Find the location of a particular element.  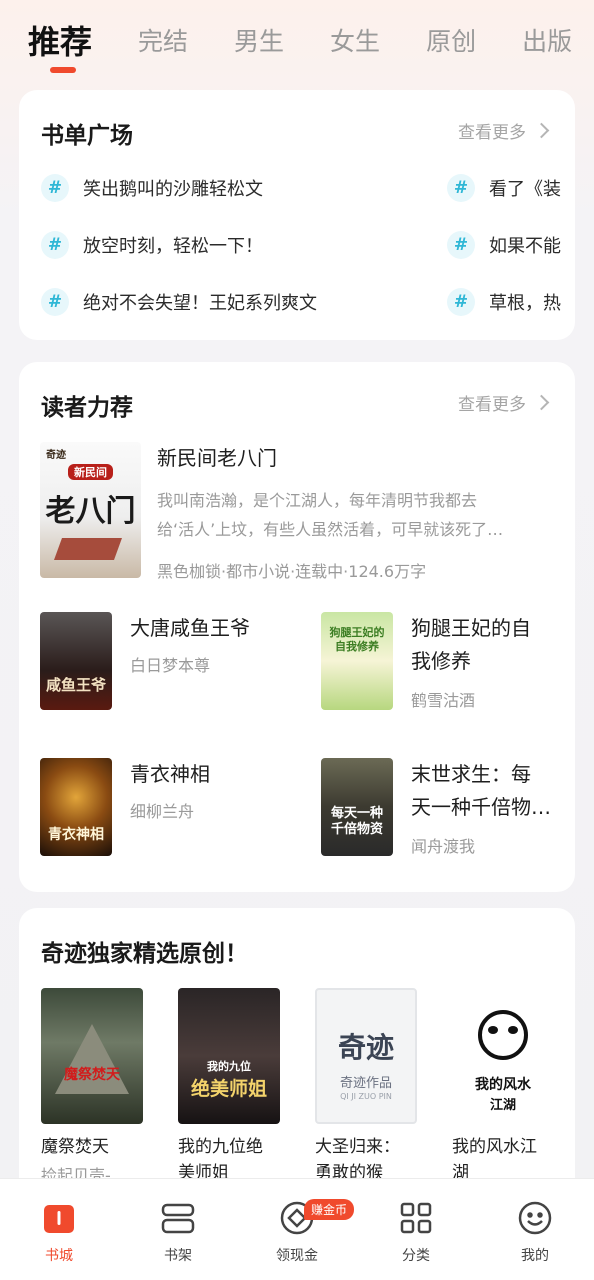

book-title-line1: 末世求生：每 is located at coordinates (471, 774).